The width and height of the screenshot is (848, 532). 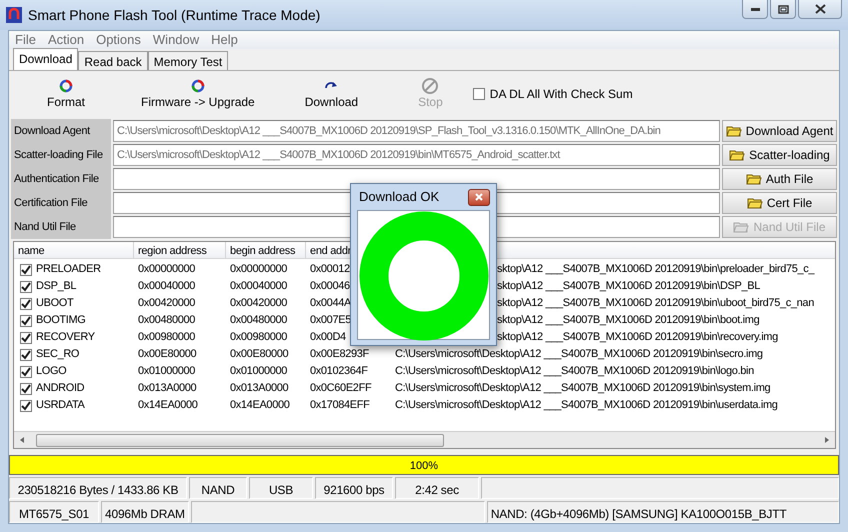 I want to click on table-cell-text: sktop\A12 ___S4007B_MX1006D 20120919\bin\uboot_bird75_c_nan, so click(x=655, y=304).